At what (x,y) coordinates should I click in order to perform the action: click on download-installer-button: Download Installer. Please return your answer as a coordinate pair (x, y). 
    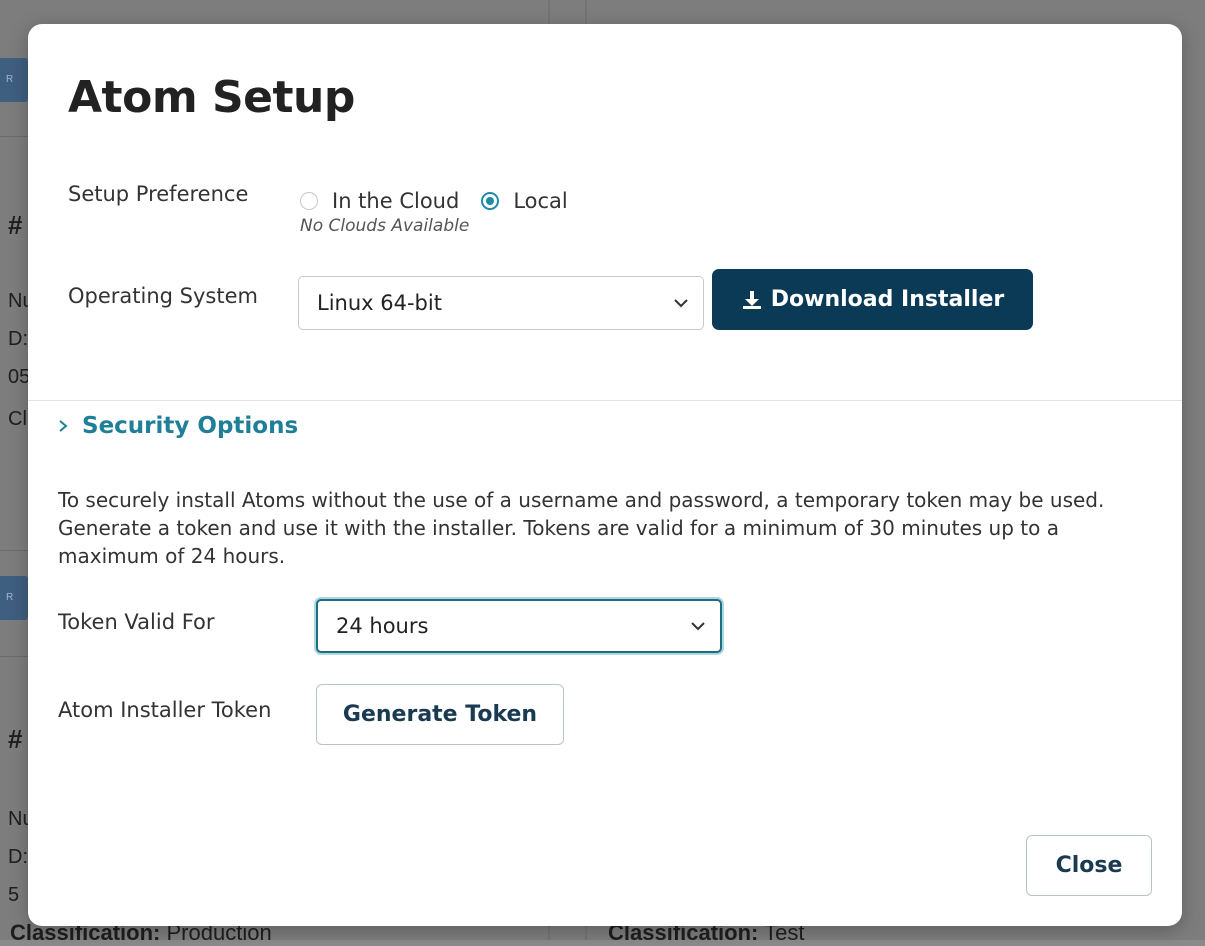
    Looking at the image, I should click on (872, 299).